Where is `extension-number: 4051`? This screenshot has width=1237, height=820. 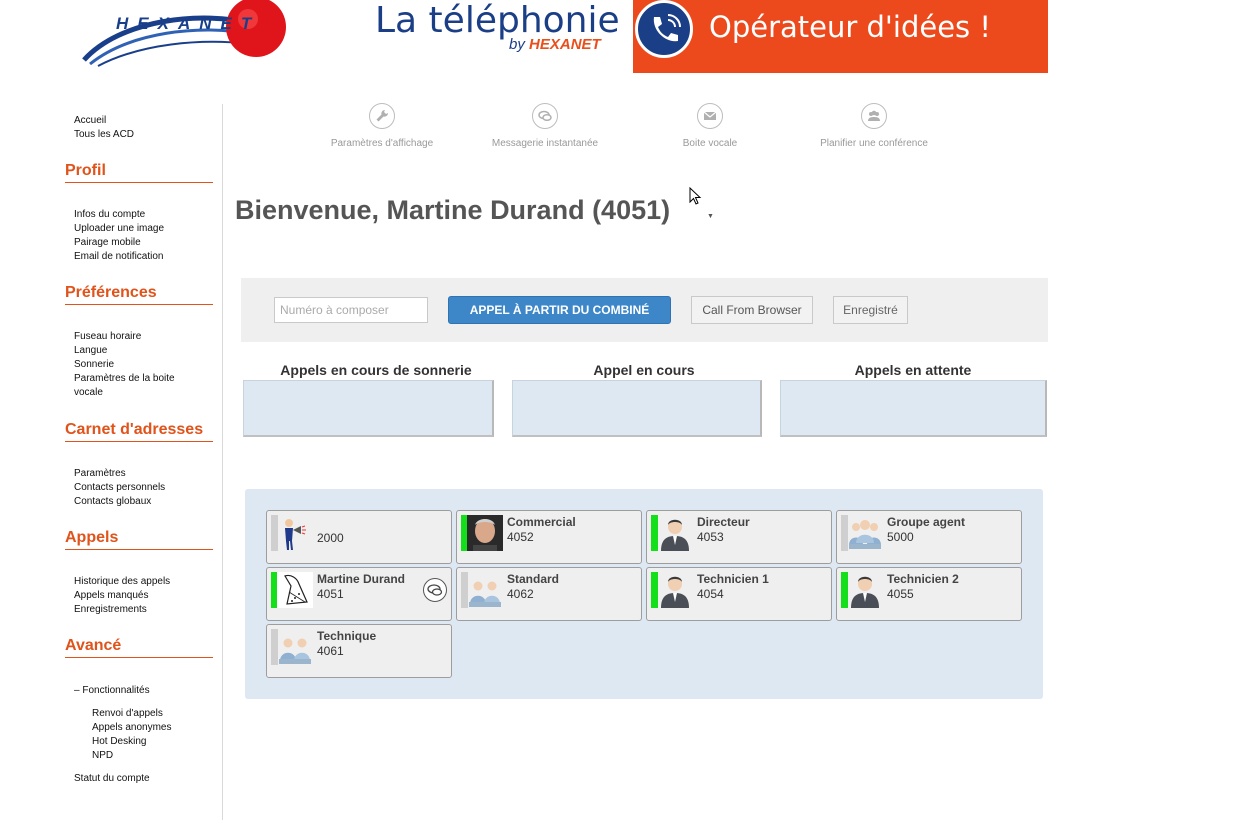 extension-number: 4051 is located at coordinates (330, 594).